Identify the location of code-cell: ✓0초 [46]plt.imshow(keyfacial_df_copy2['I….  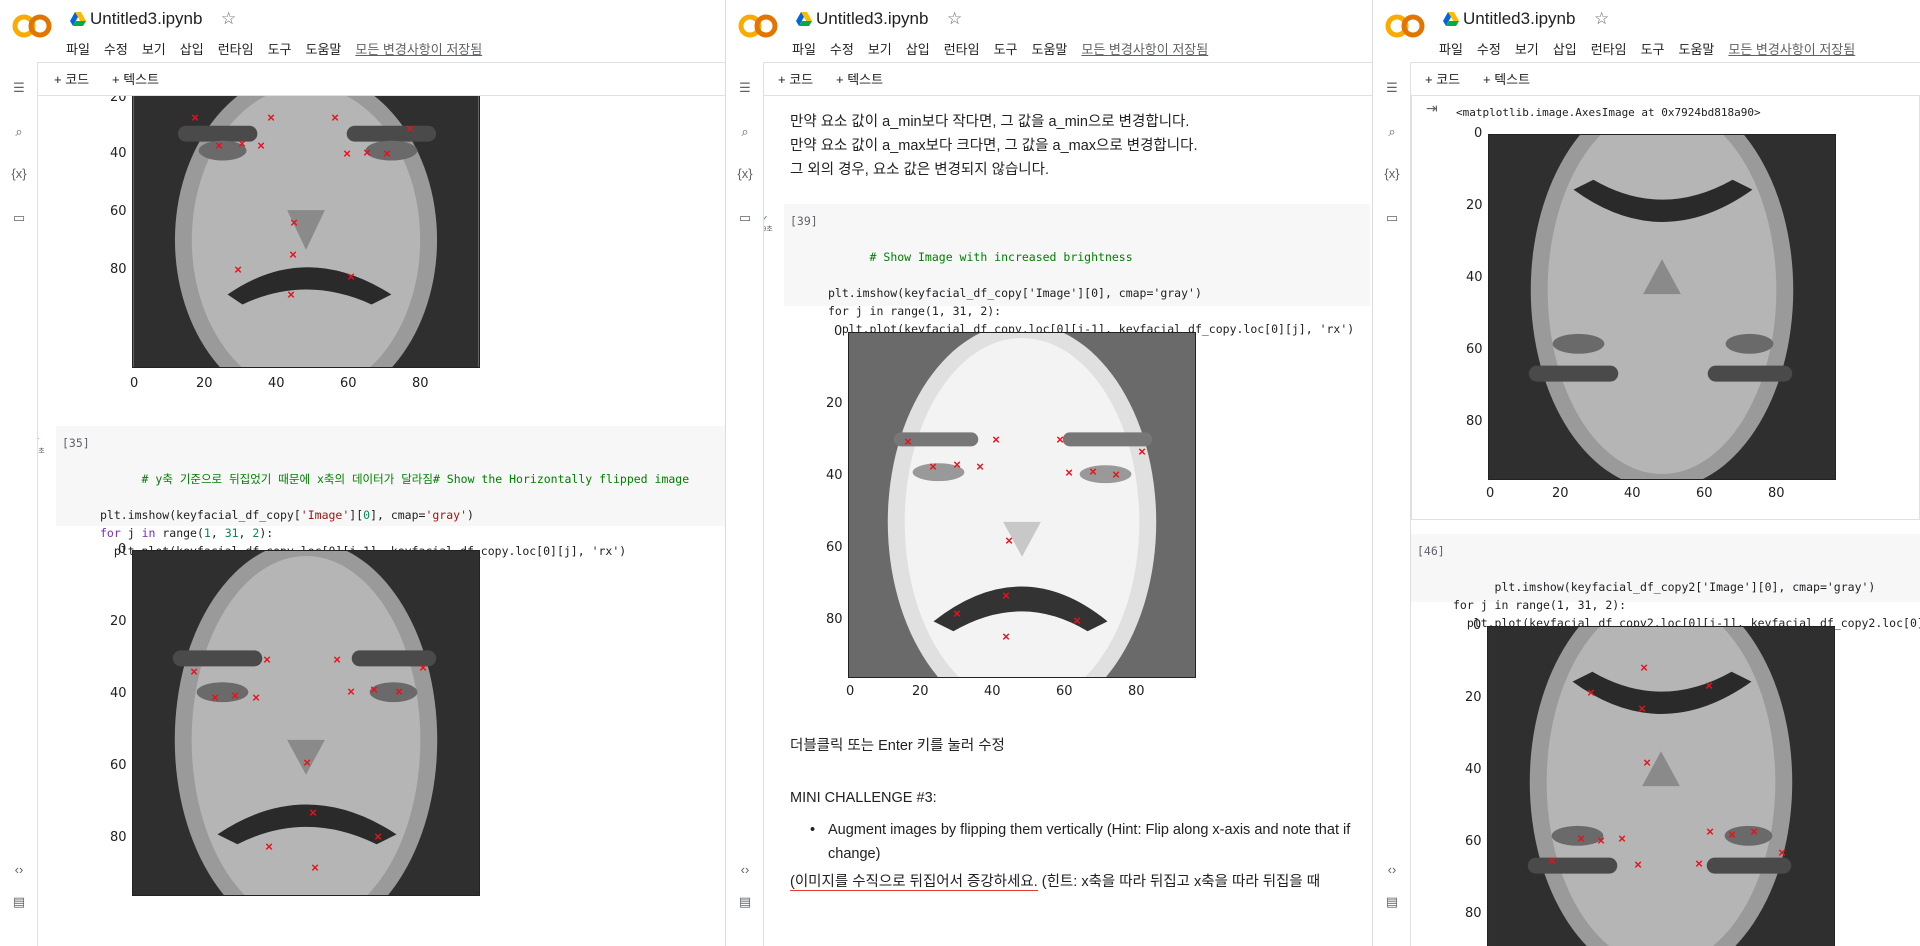
(1665, 582).